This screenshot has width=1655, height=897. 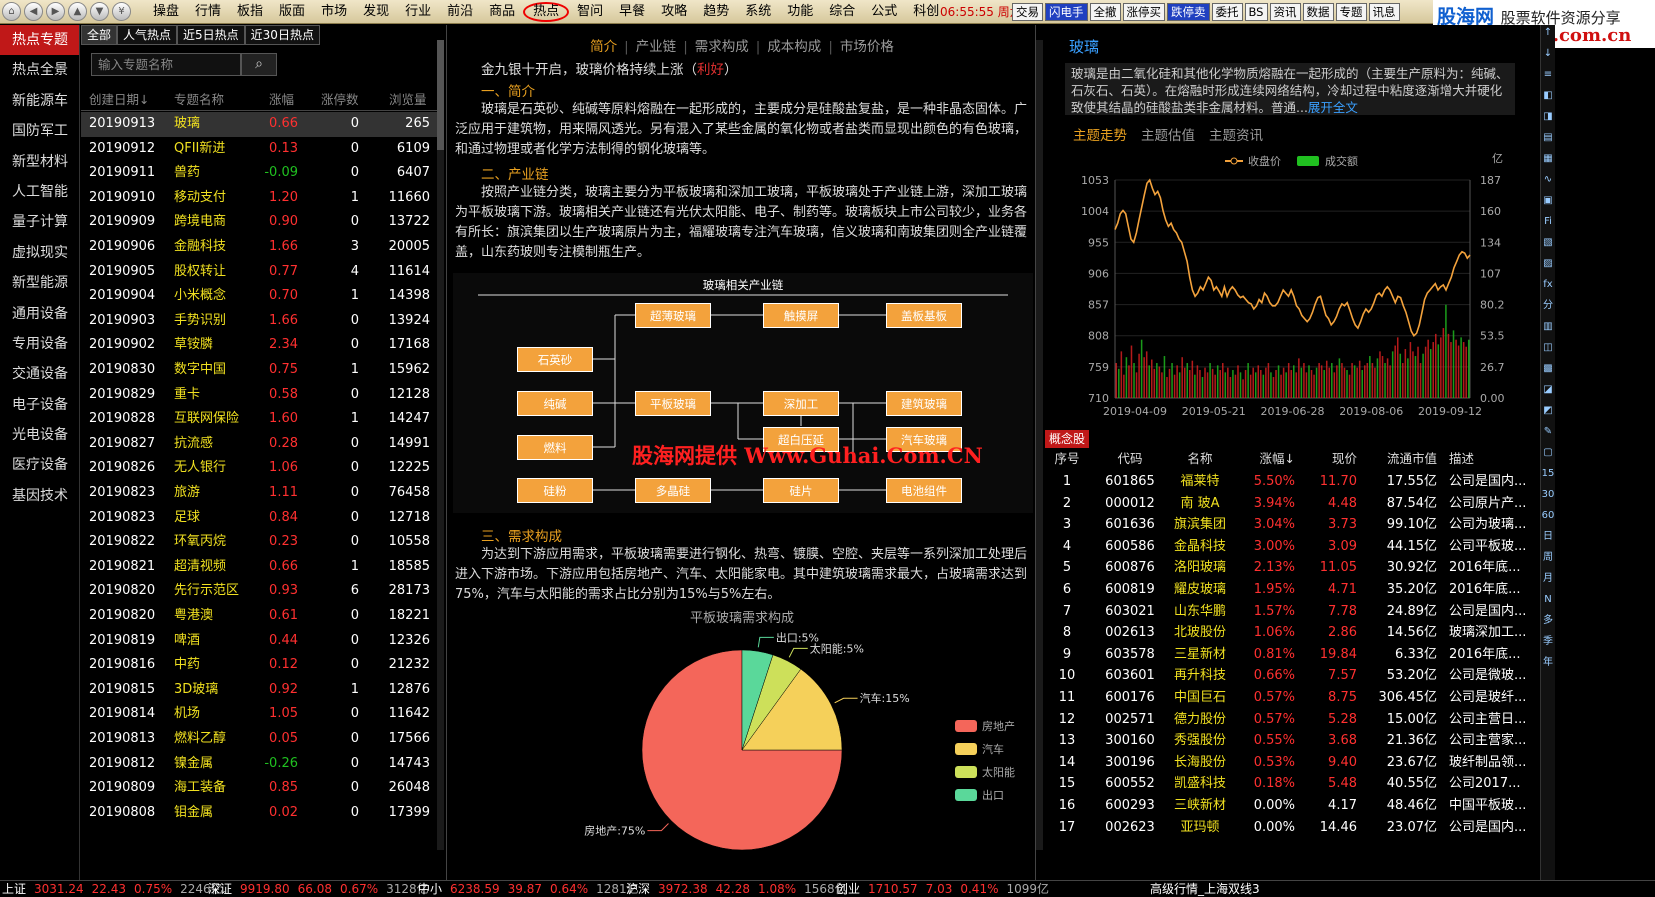 I want to click on menu-item: 市场, so click(x=334, y=12).